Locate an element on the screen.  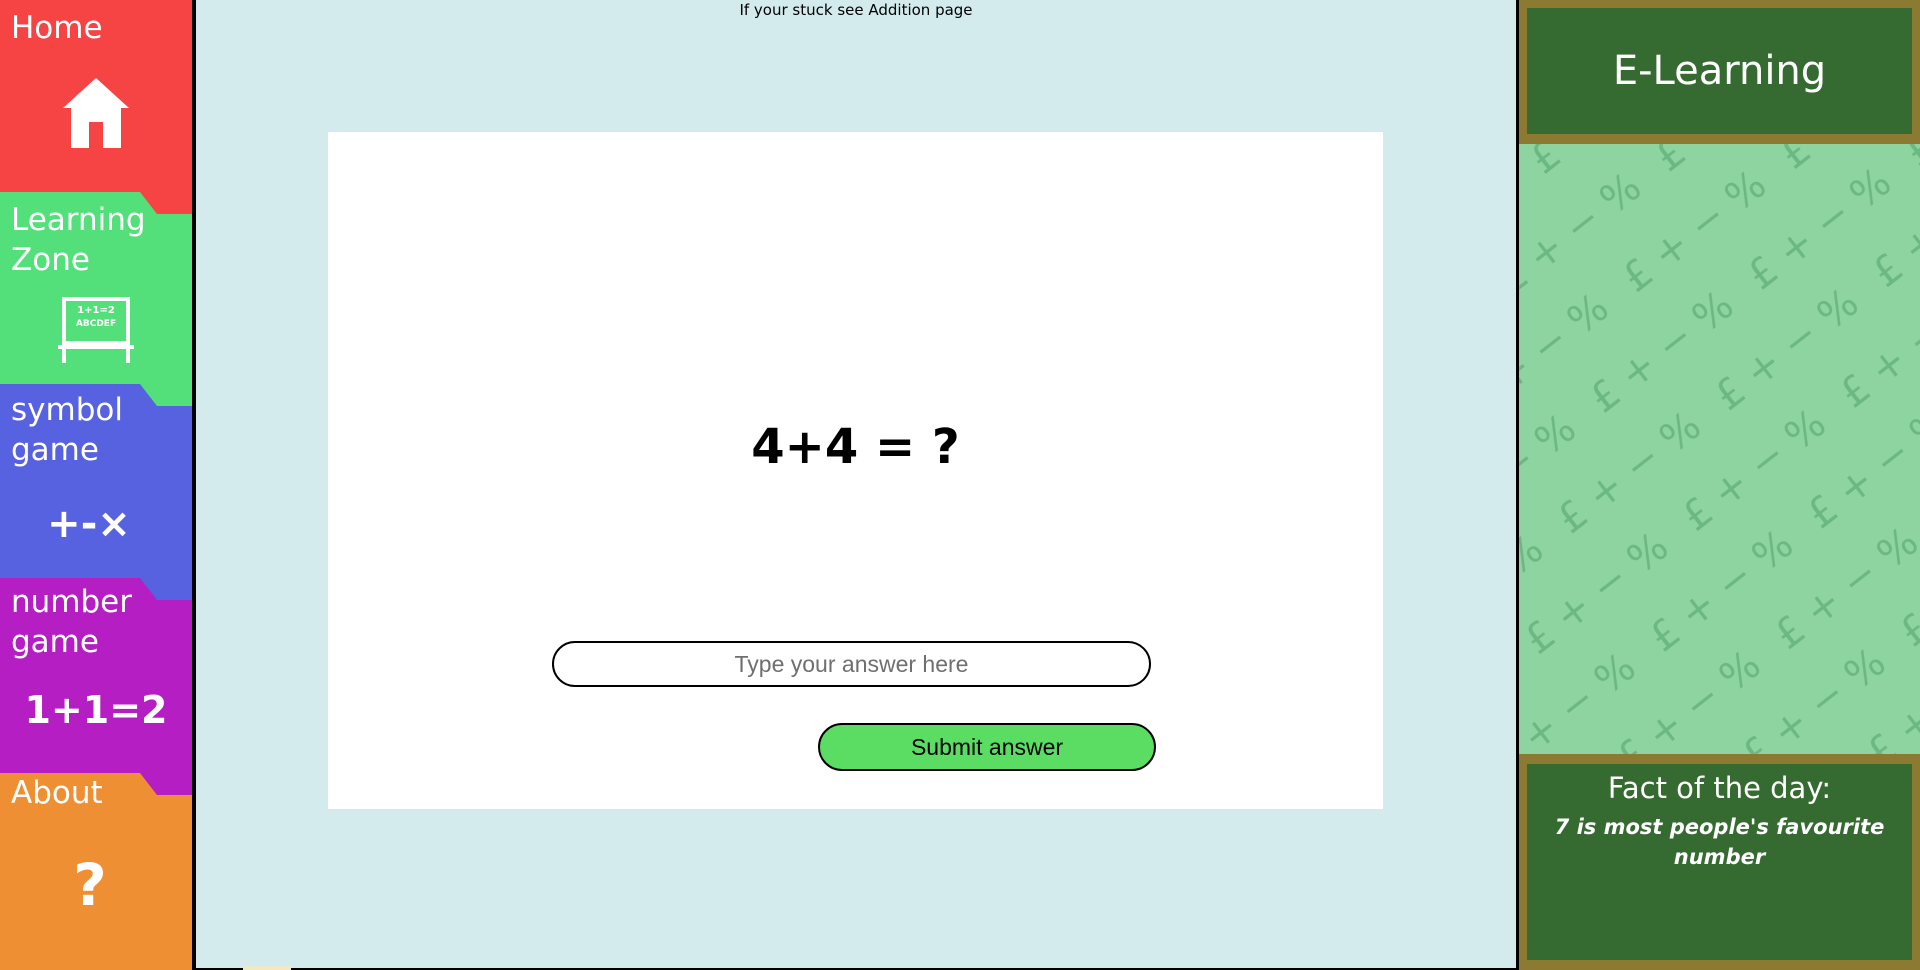
sidebar-item-number-game: number game 1+1=2 is located at coordinates (96, 687).